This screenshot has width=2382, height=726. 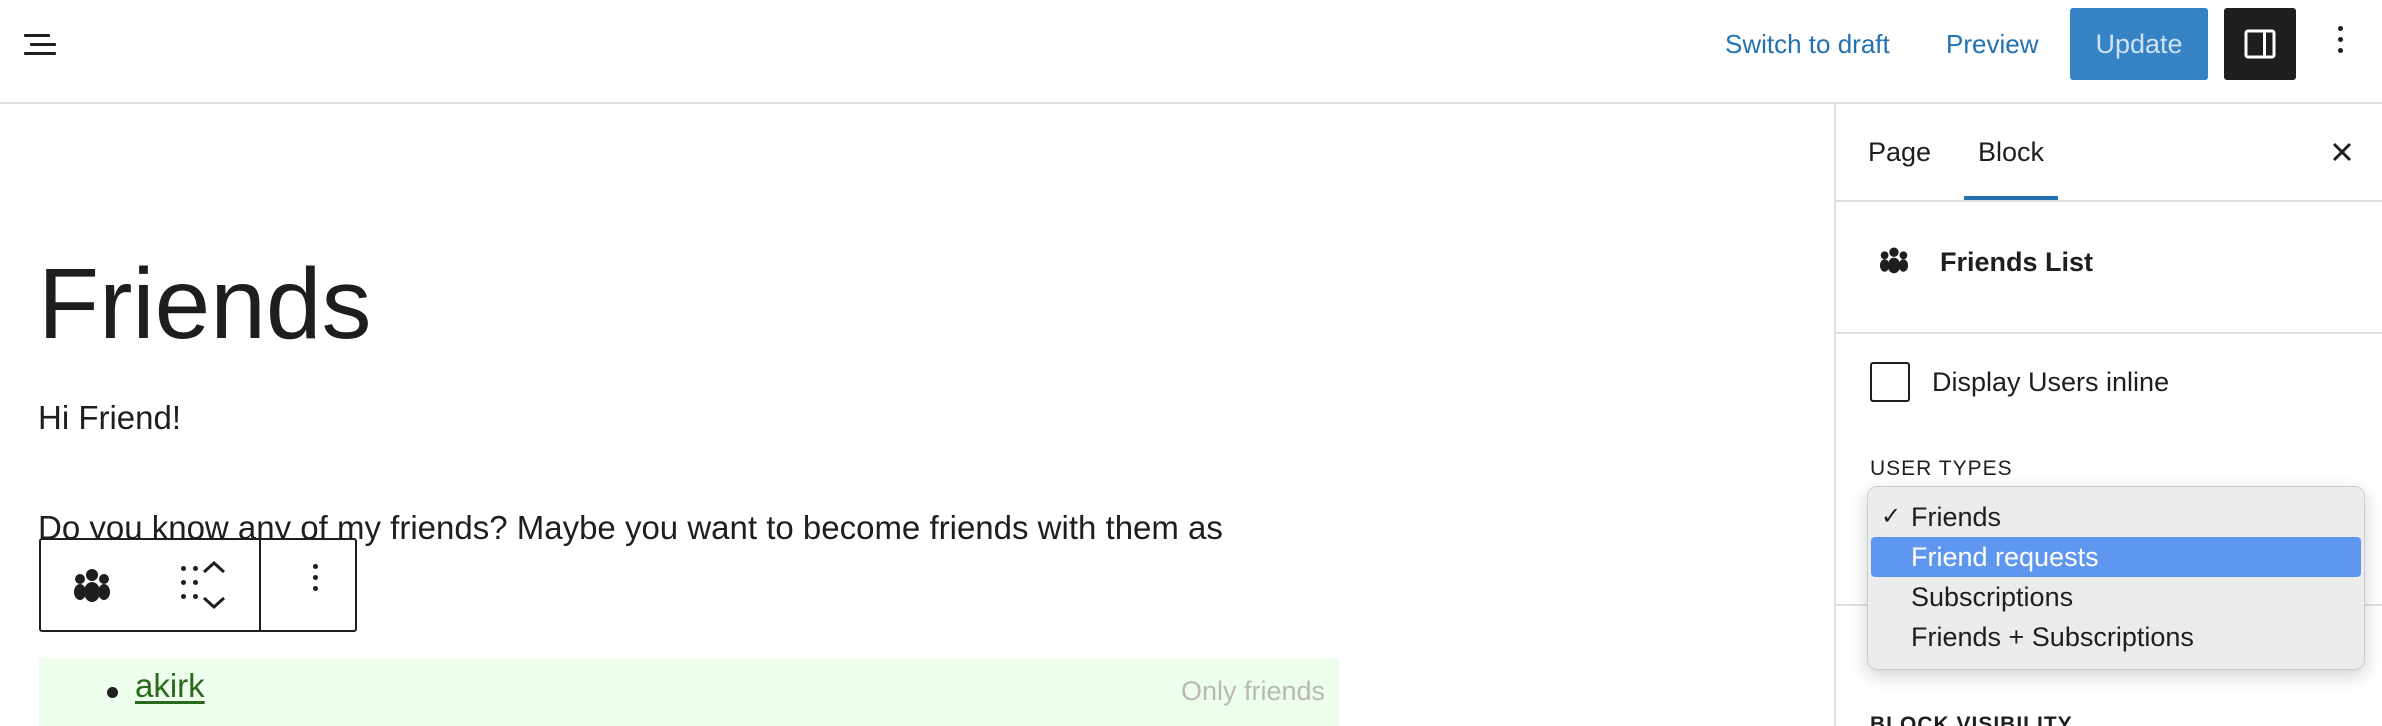 I want to click on tab-page: Page, so click(x=1899, y=152).